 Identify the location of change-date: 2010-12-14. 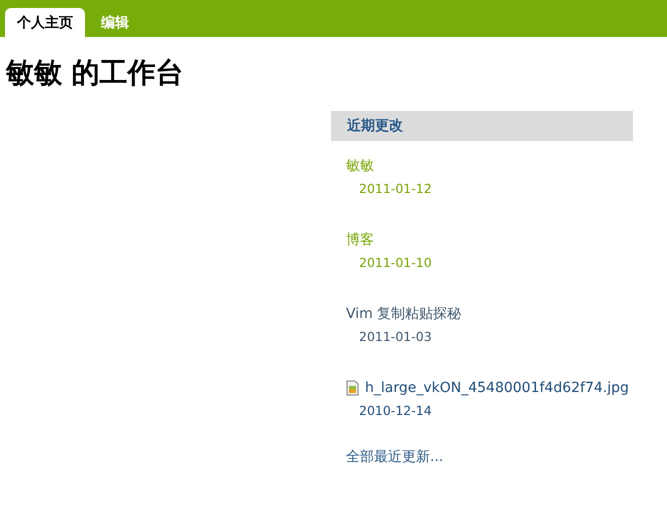
(395, 410).